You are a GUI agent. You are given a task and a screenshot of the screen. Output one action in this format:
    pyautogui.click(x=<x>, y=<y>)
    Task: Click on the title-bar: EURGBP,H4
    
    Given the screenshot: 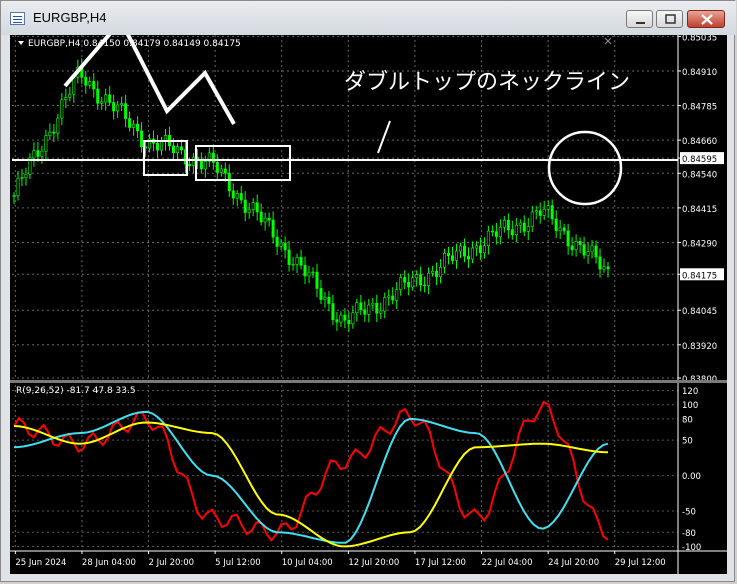 What is the action you would take?
    pyautogui.click(x=368, y=18)
    